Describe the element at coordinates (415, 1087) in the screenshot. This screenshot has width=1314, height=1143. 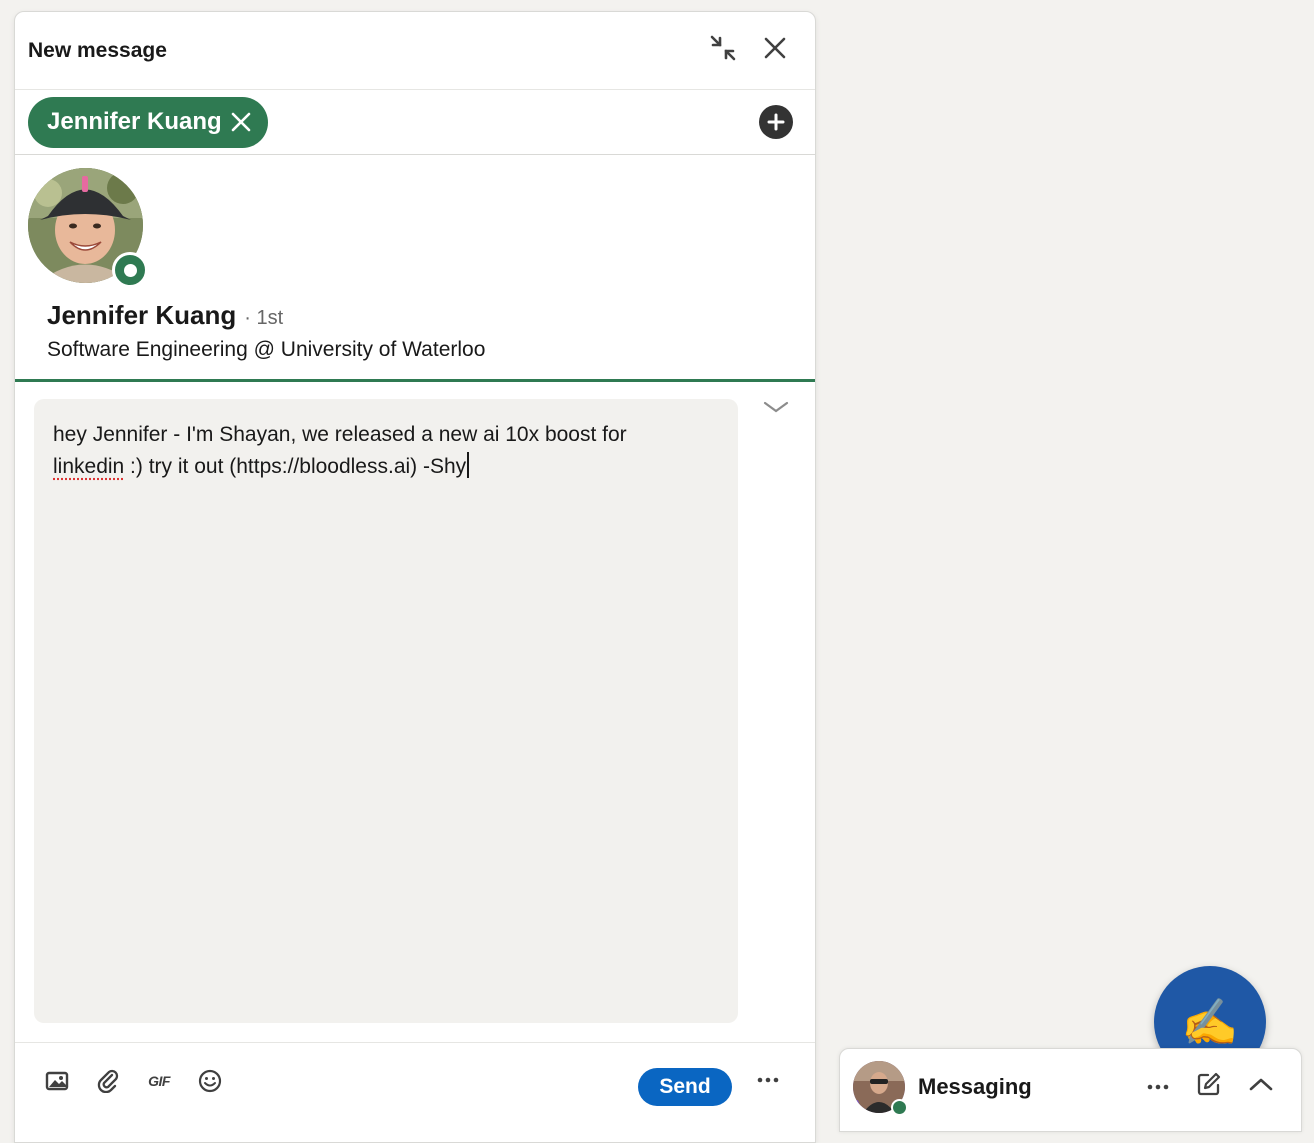
I see `compose-footer: GIF Send` at that location.